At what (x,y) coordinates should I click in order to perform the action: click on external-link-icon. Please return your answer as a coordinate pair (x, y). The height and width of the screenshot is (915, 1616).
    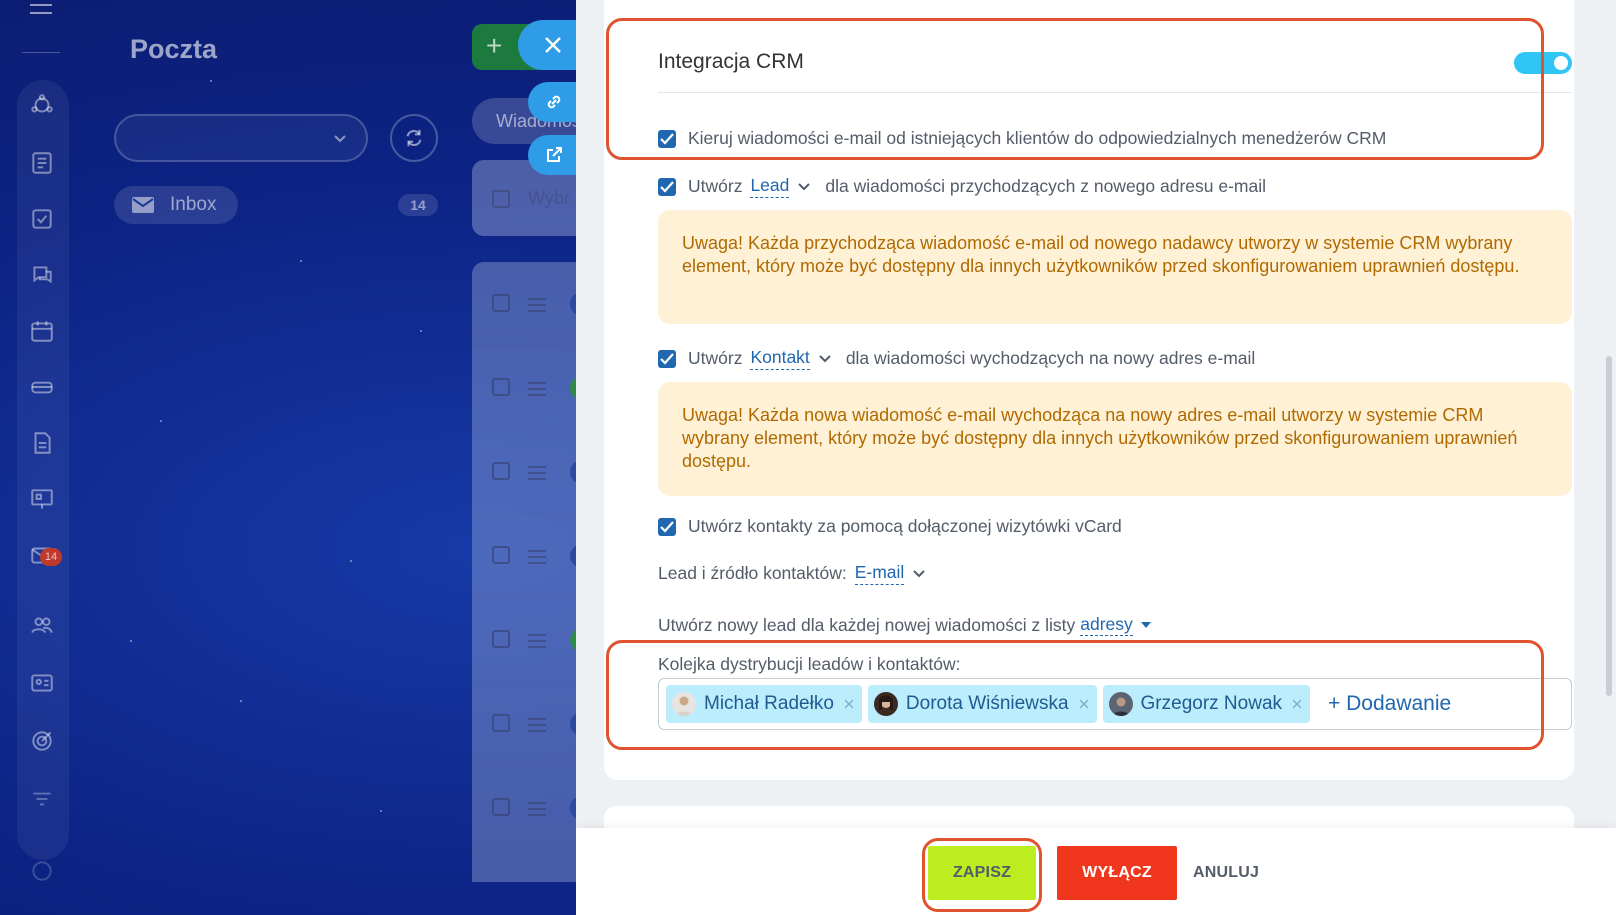
    Looking at the image, I should click on (554, 154).